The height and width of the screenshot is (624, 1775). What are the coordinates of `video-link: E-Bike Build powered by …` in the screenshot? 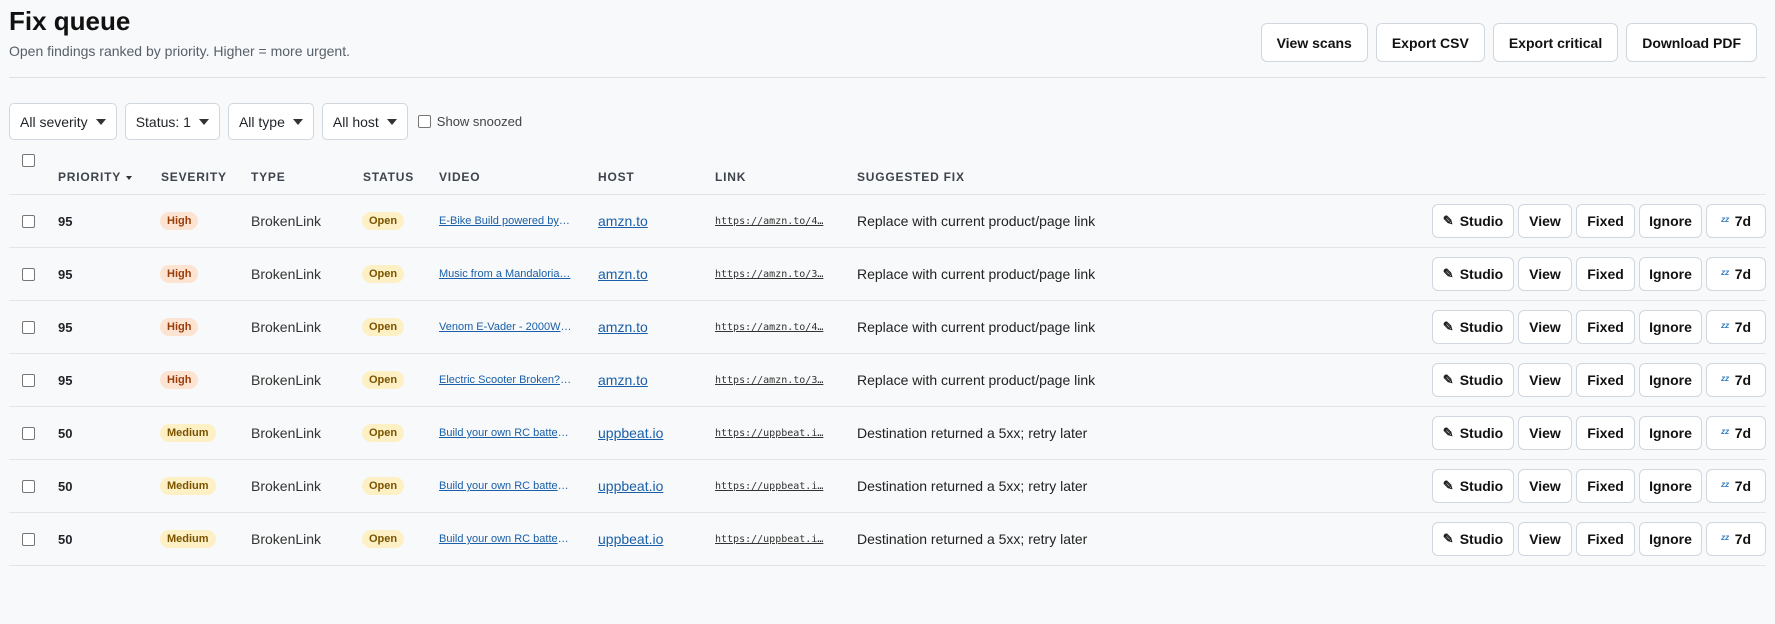 It's located at (505, 221).